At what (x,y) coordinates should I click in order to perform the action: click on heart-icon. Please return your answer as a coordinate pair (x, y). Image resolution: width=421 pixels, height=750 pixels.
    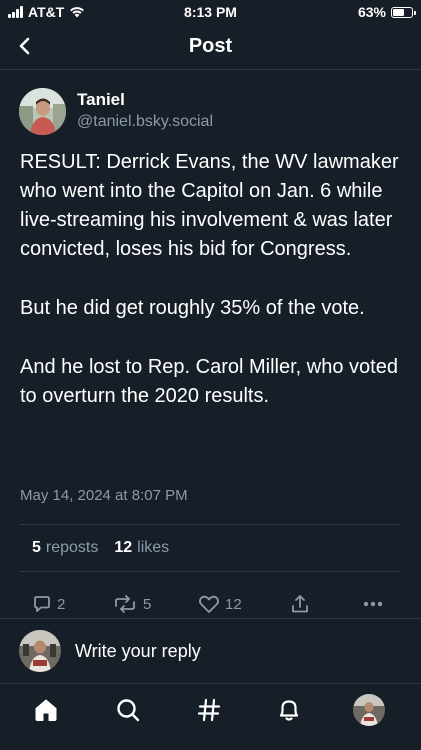
    Looking at the image, I should click on (209, 604).